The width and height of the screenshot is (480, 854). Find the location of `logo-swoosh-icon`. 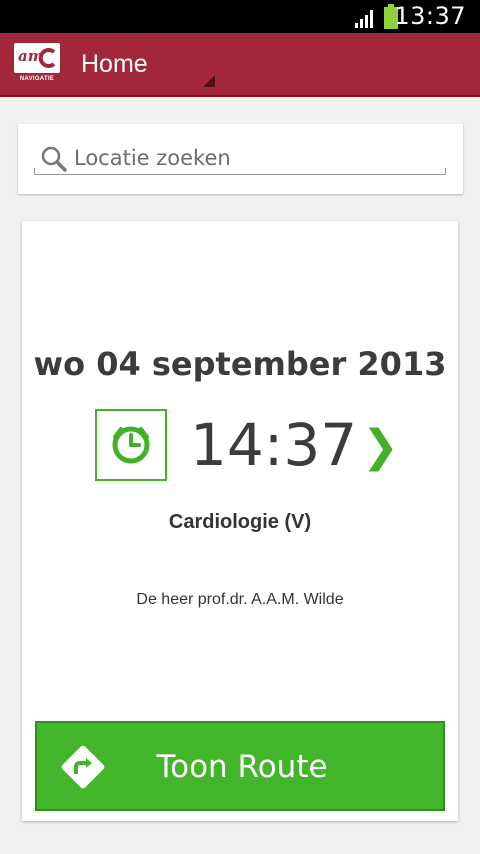

logo-swoosh-icon is located at coordinates (47, 58).